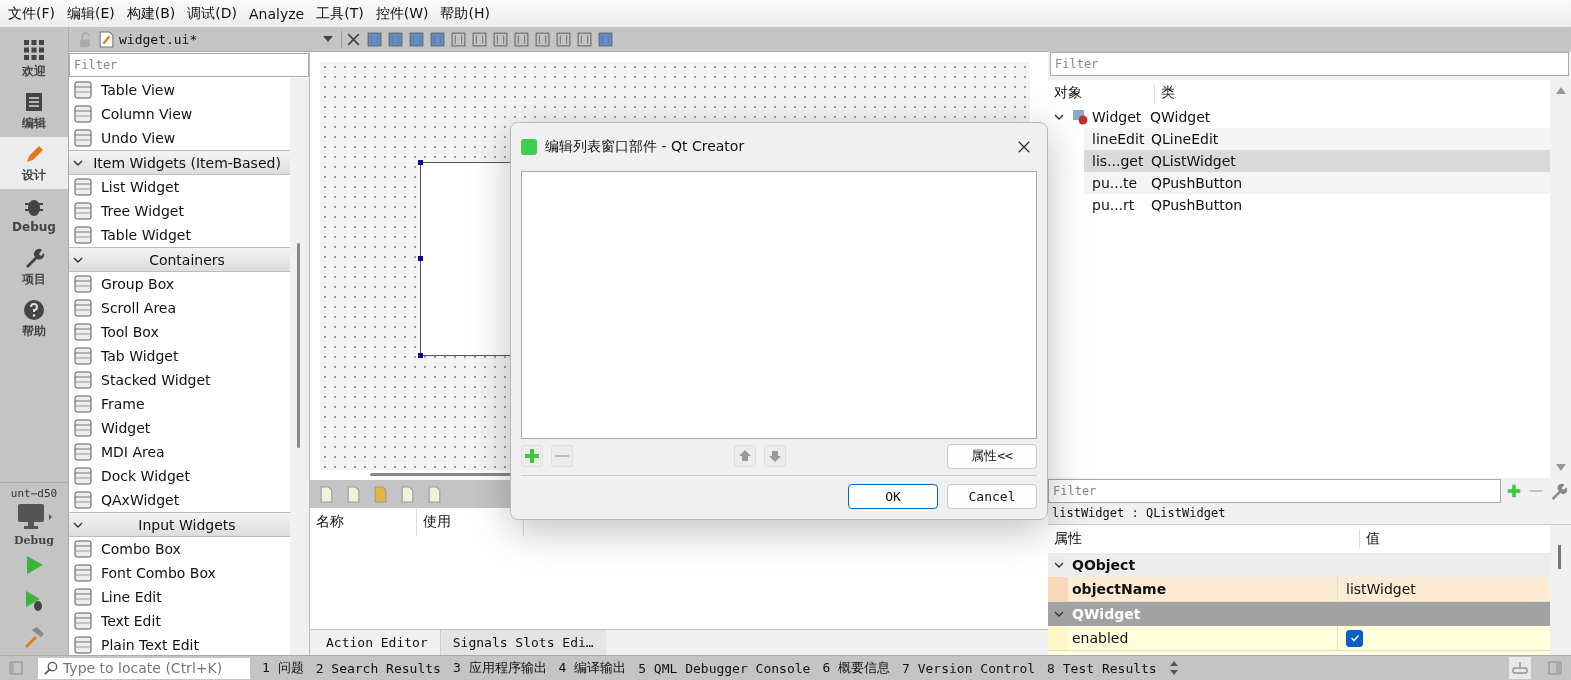 The height and width of the screenshot is (680, 1571). Describe the element at coordinates (1165, 93) in the screenshot. I see `column-header: 类` at that location.